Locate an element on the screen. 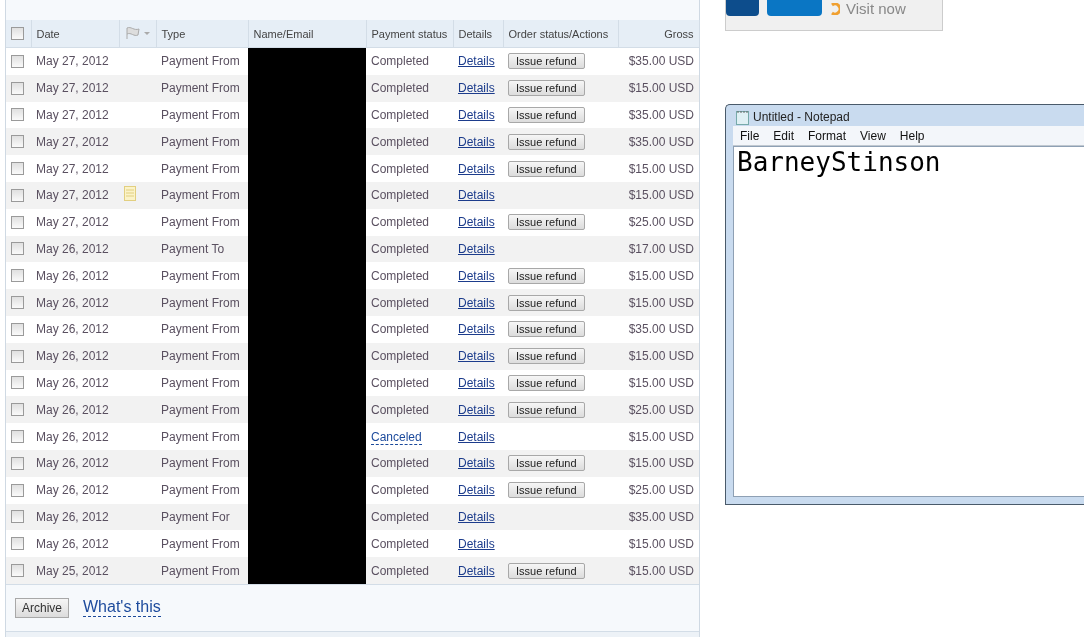 The width and height of the screenshot is (1084, 637). gross-text: $25.00 USD is located at coordinates (661, 490).